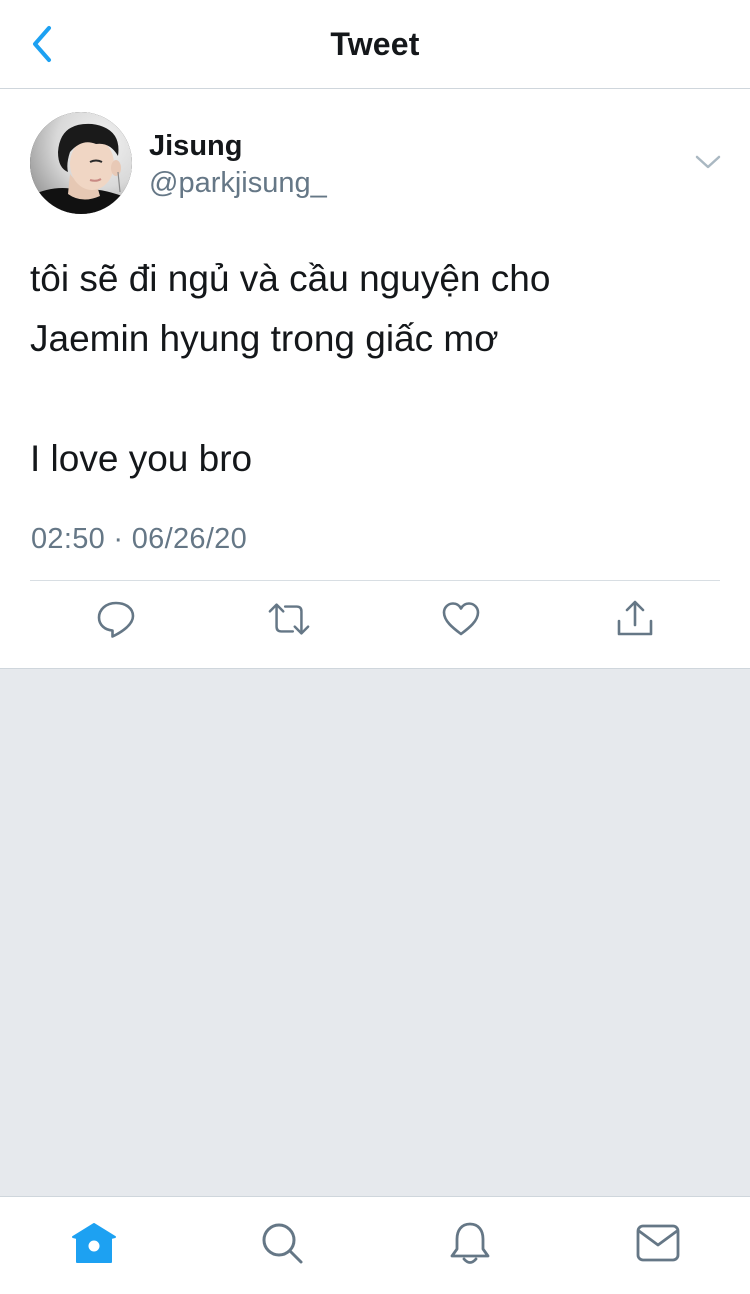  I want to click on tab-messages, so click(658, 1243).